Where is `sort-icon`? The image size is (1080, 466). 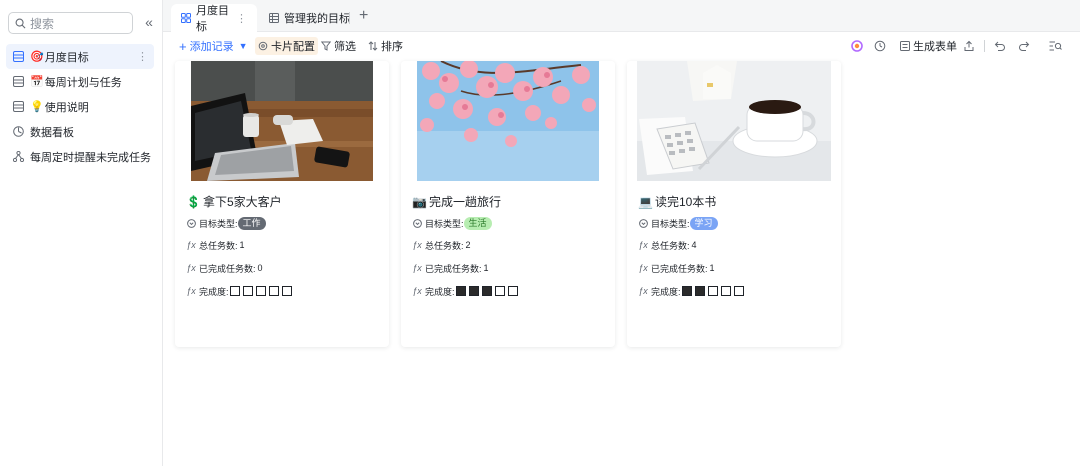
sort-icon is located at coordinates (373, 46).